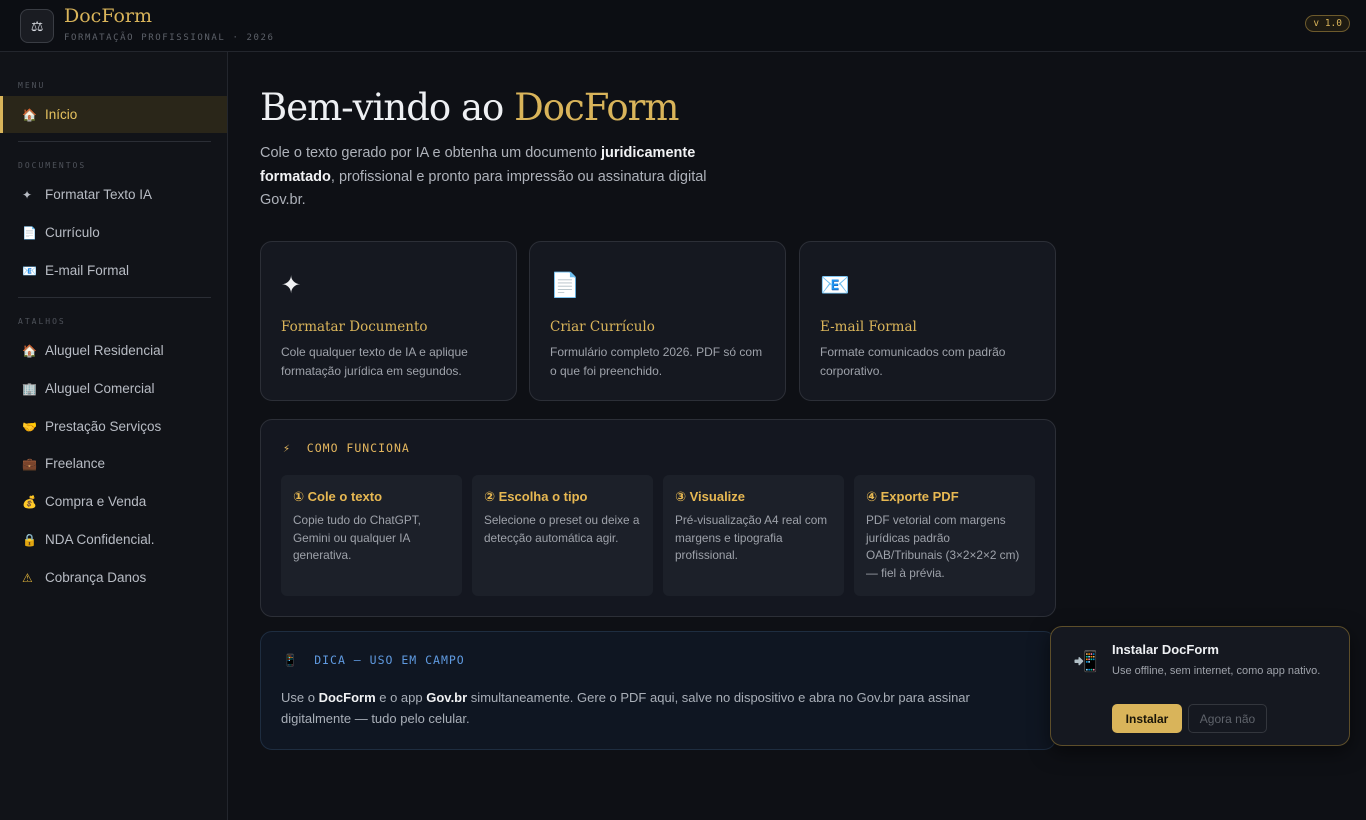 This screenshot has width=1366, height=820. What do you see at coordinates (1327, 23) in the screenshot?
I see `version-badge: v 1.0` at bounding box center [1327, 23].